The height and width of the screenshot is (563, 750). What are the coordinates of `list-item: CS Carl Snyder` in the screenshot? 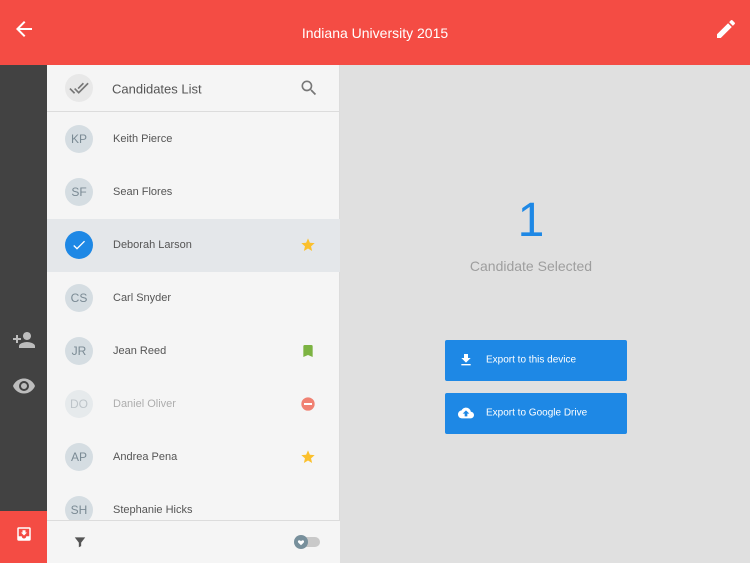 It's located at (193, 298).